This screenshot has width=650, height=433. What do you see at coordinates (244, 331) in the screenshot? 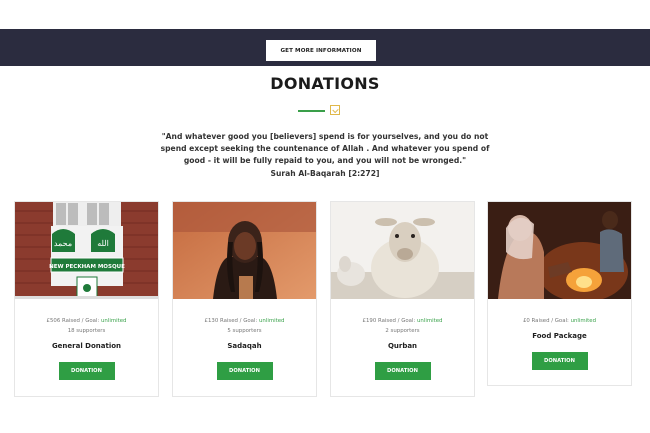
I see `supporters-count: 5 supporters` at bounding box center [244, 331].